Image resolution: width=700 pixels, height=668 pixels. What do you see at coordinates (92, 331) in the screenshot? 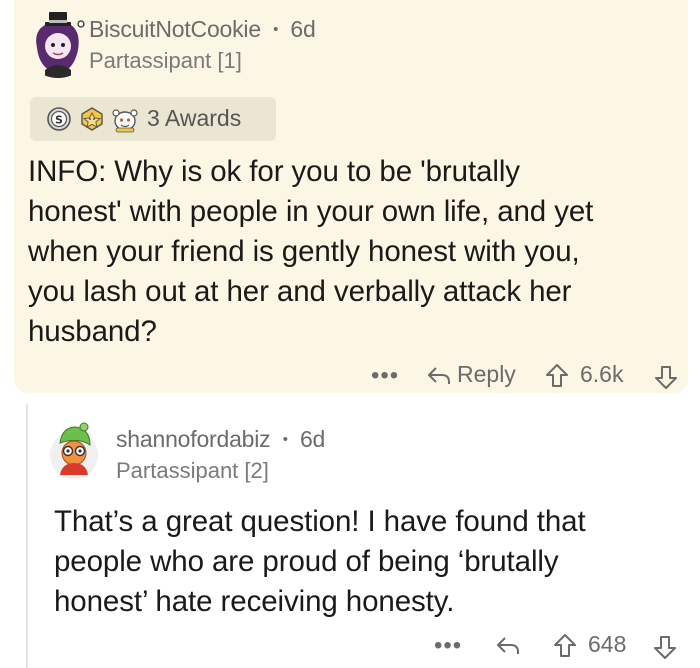
I see `comment-line: husband?` at bounding box center [92, 331].